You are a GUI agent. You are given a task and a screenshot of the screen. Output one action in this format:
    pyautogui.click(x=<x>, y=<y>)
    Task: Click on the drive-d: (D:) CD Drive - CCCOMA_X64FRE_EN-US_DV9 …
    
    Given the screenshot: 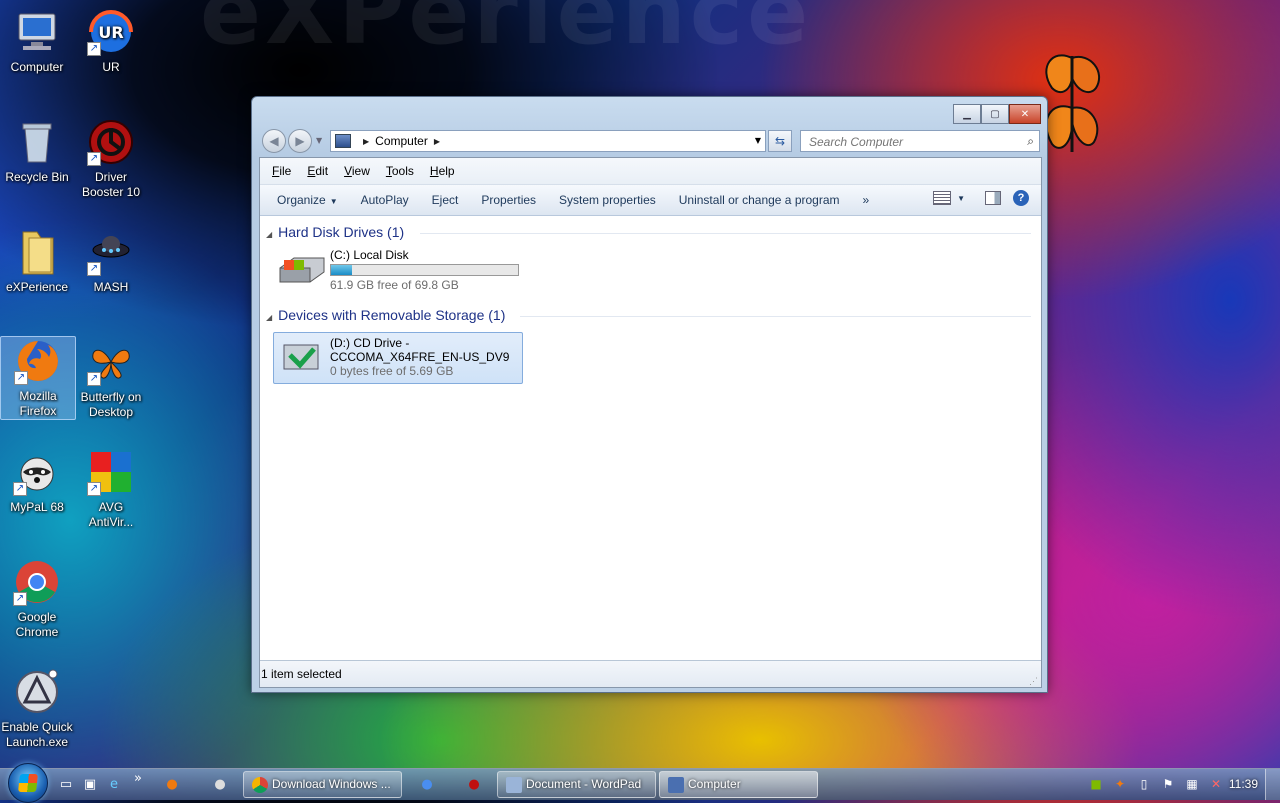 What is the action you would take?
    pyautogui.click(x=398, y=358)
    